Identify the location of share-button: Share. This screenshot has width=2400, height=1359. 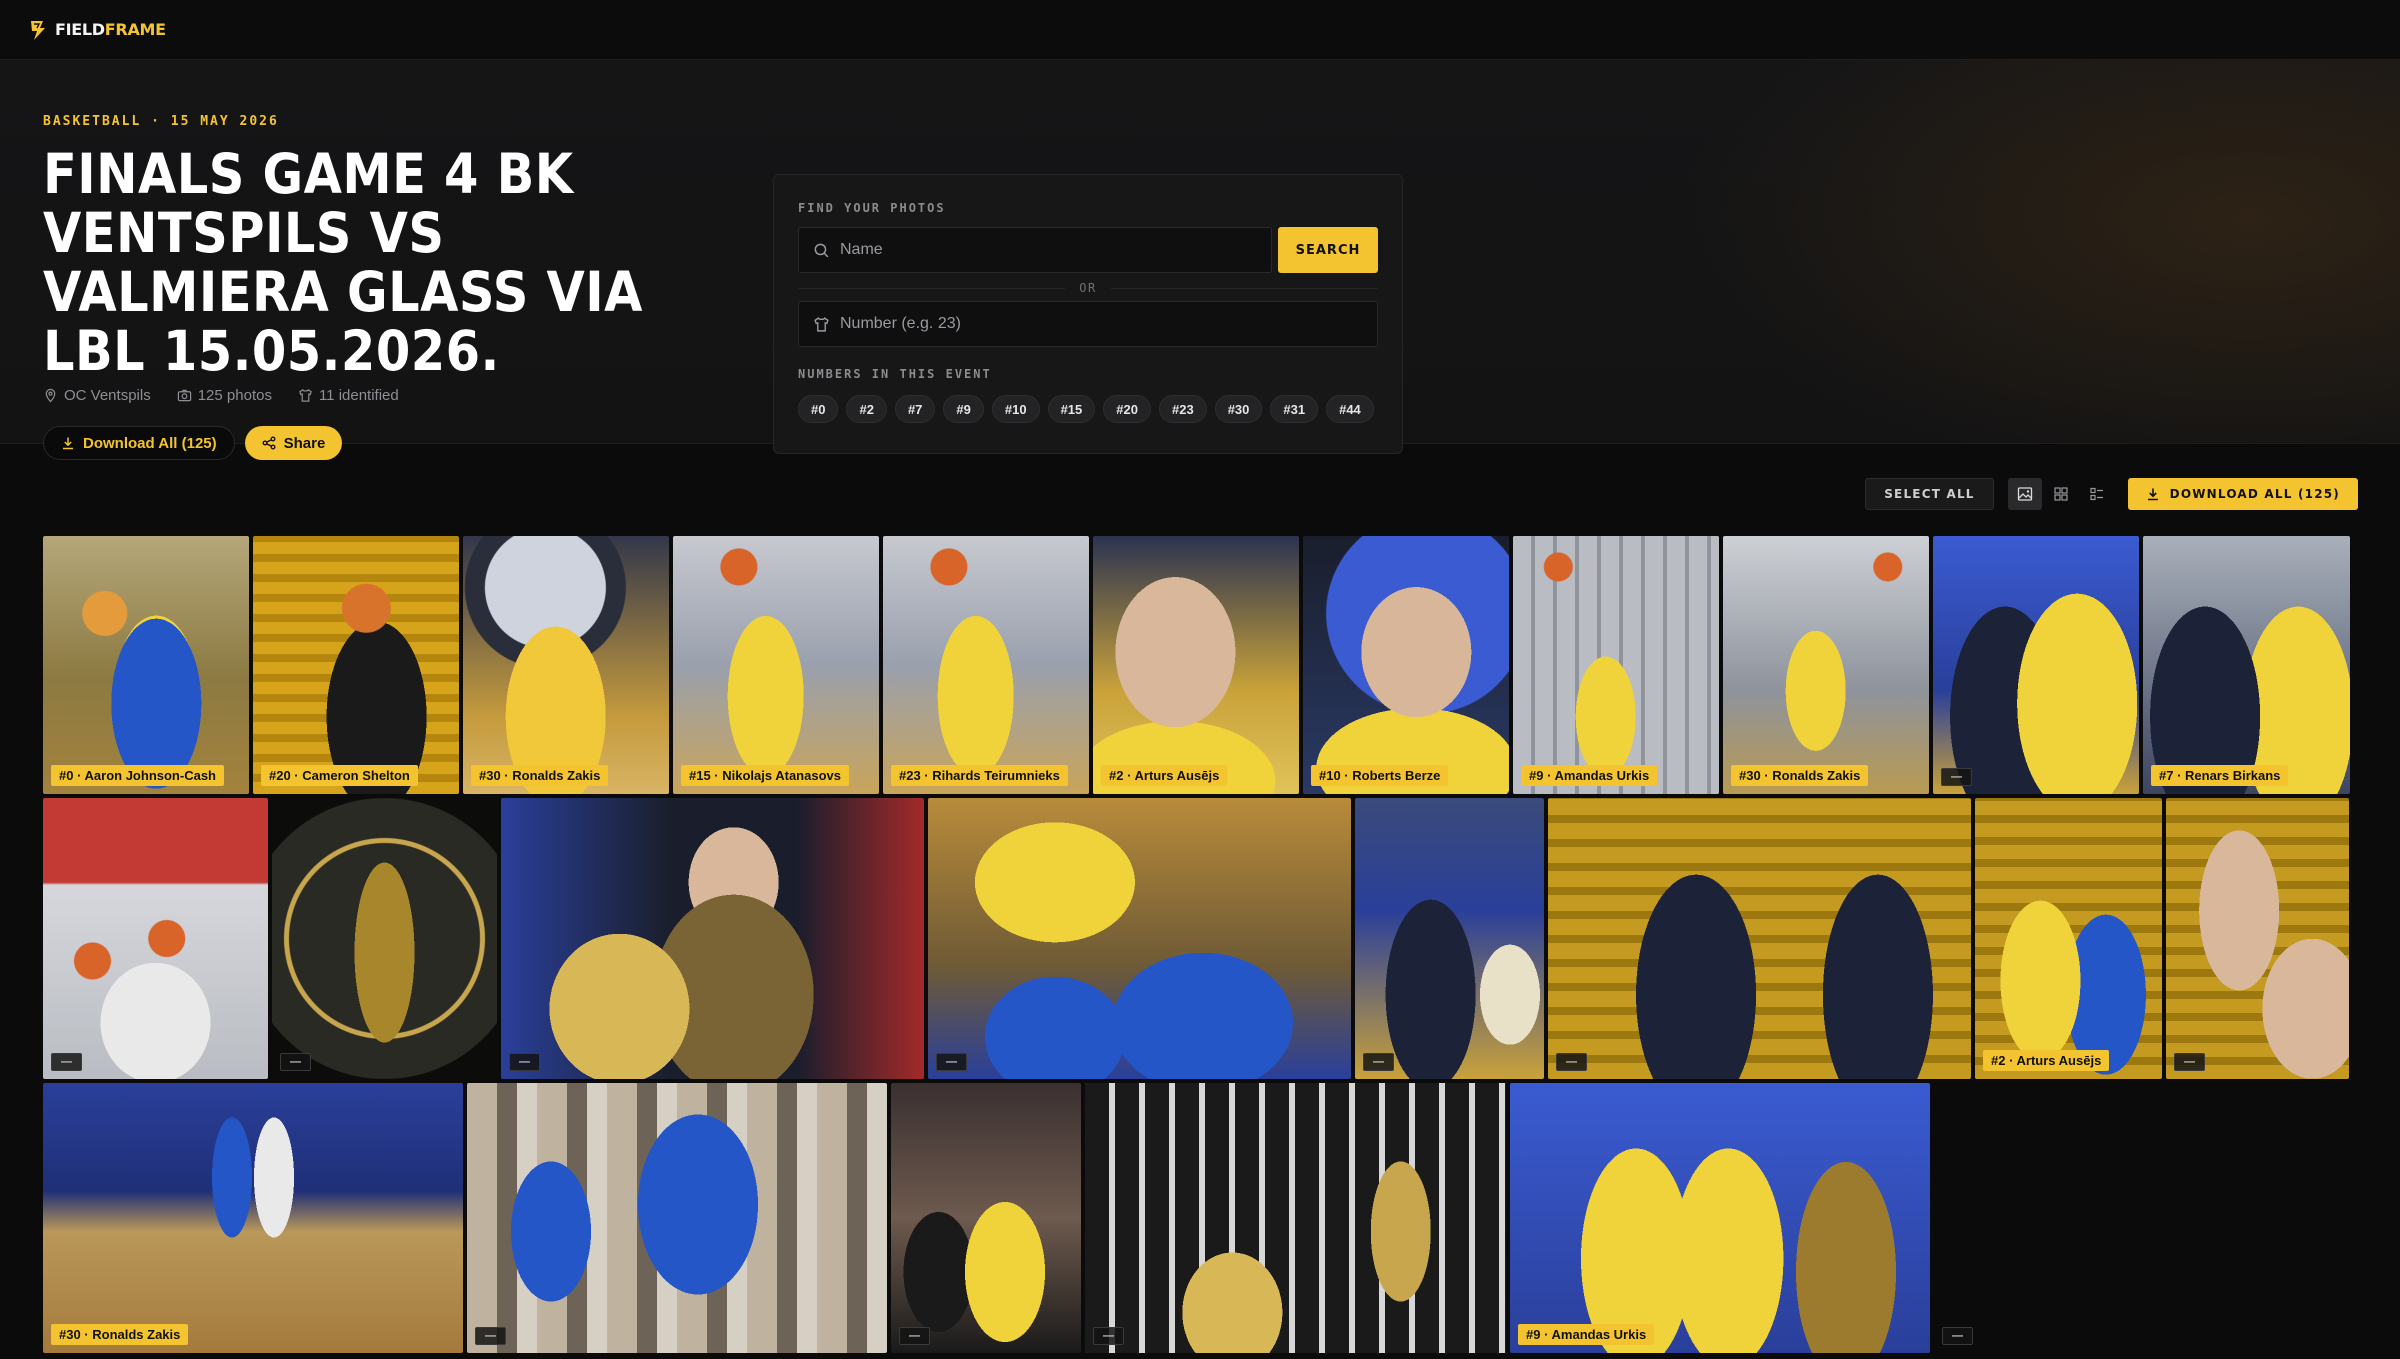
(293, 443).